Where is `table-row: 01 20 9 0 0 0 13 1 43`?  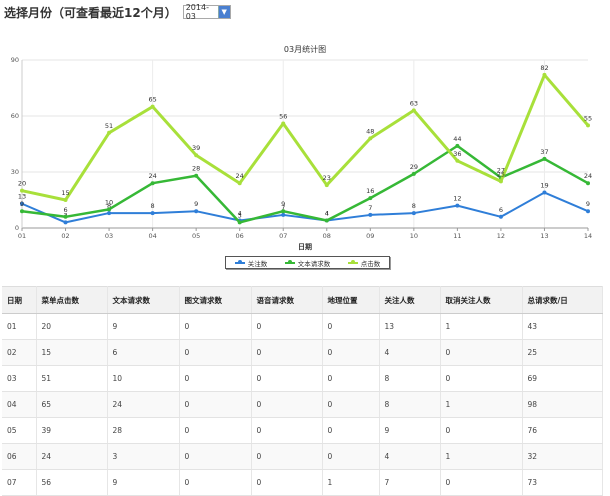
table-row: 01 20 9 0 0 0 13 1 43 is located at coordinates (302, 326).